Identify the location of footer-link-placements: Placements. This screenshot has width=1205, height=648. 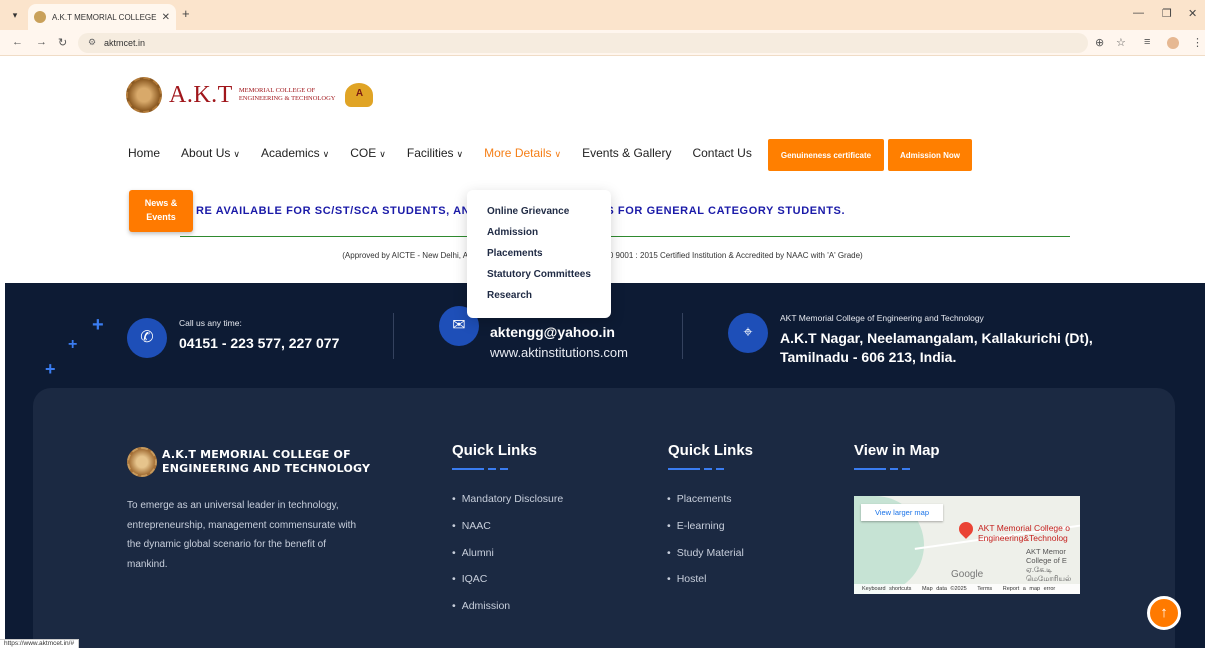
(705, 506).